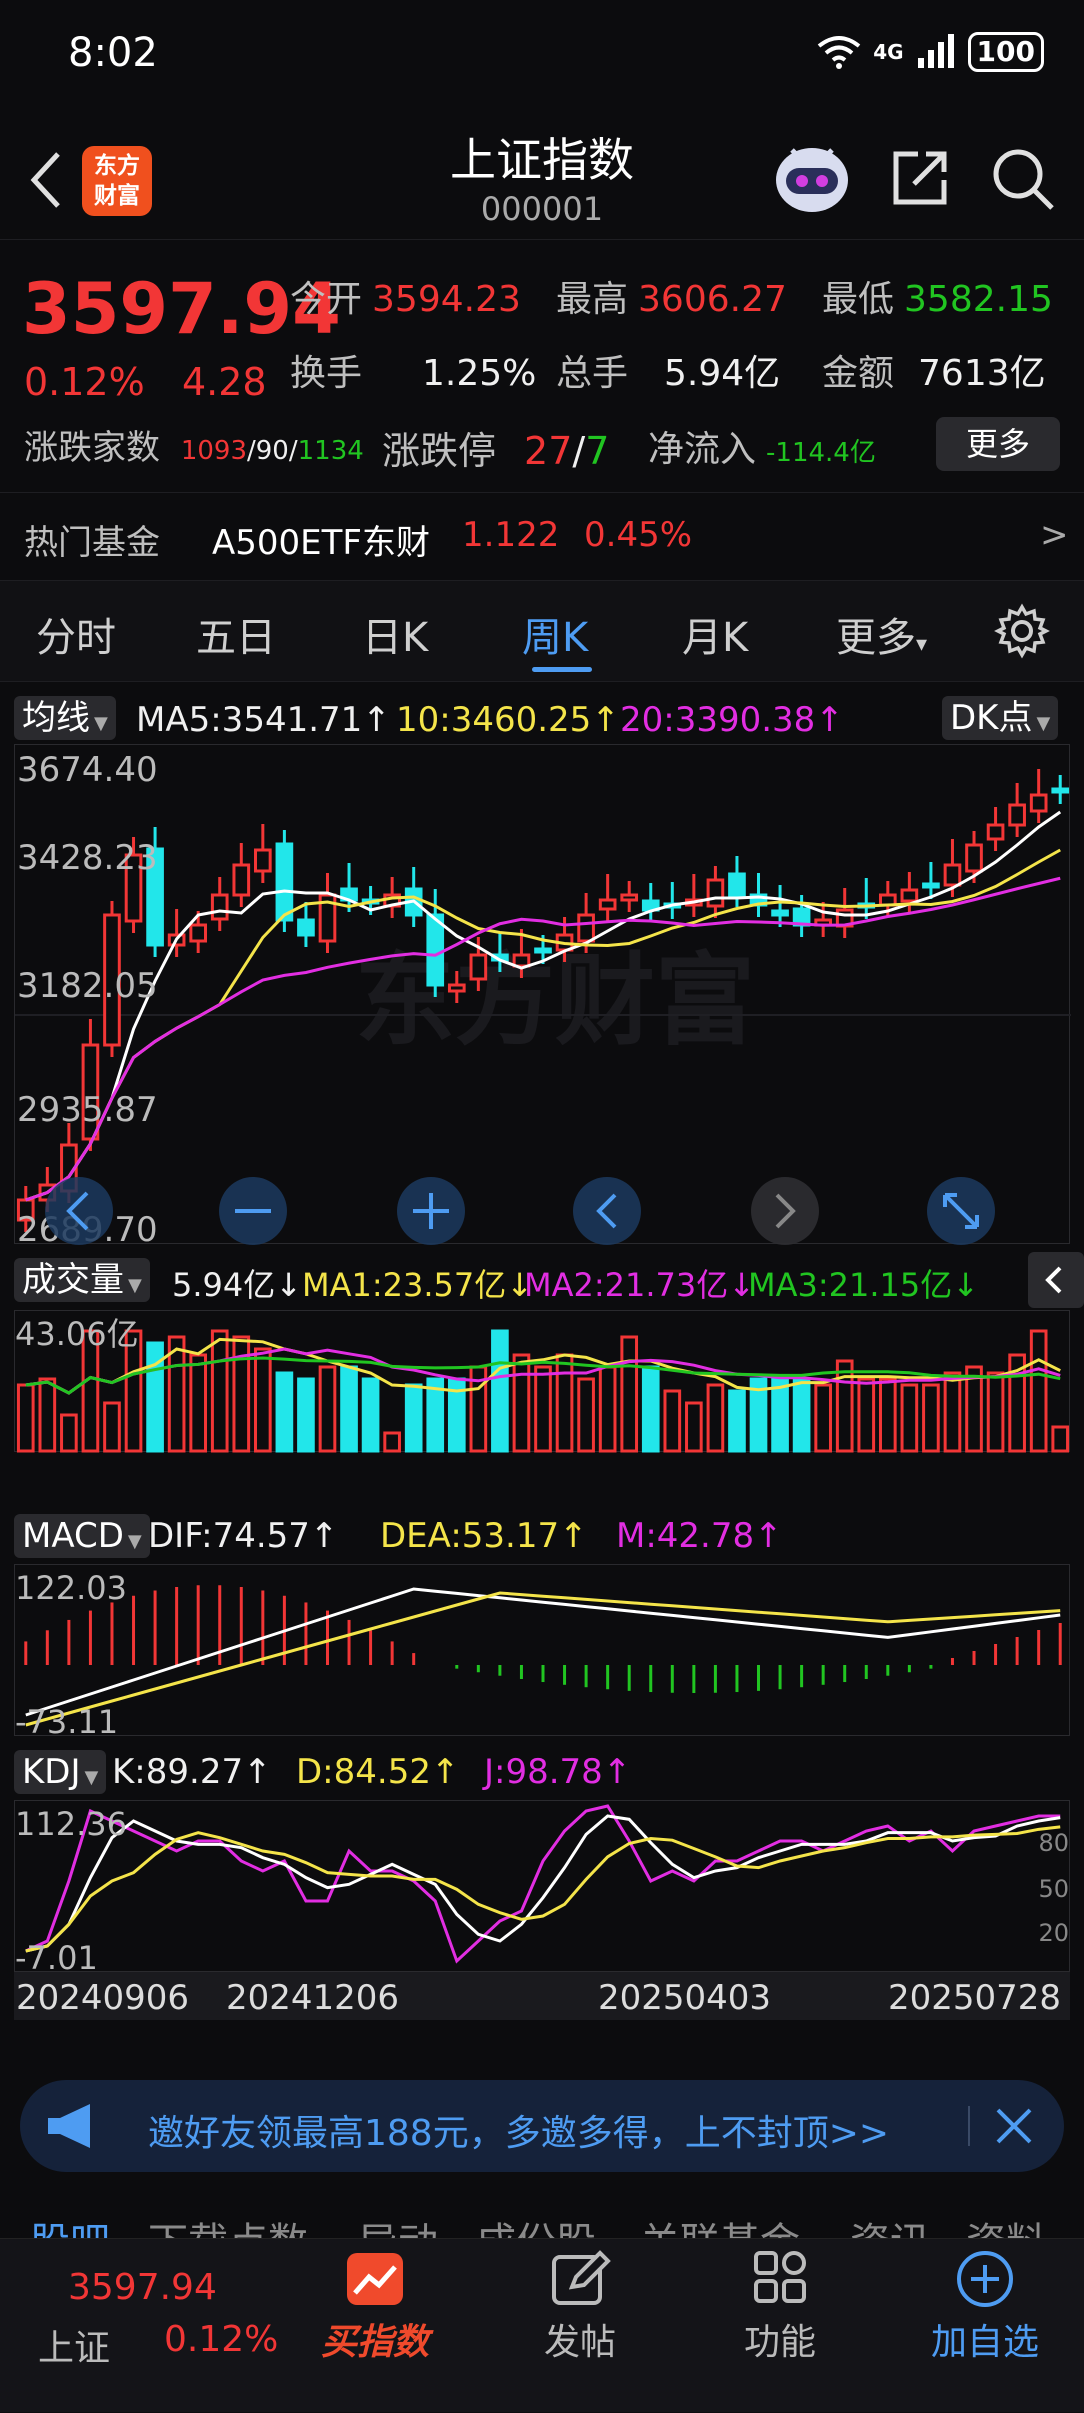 This screenshot has height=2413, width=1084. What do you see at coordinates (961, 1211) in the screenshot?
I see `fullscreen-button` at bounding box center [961, 1211].